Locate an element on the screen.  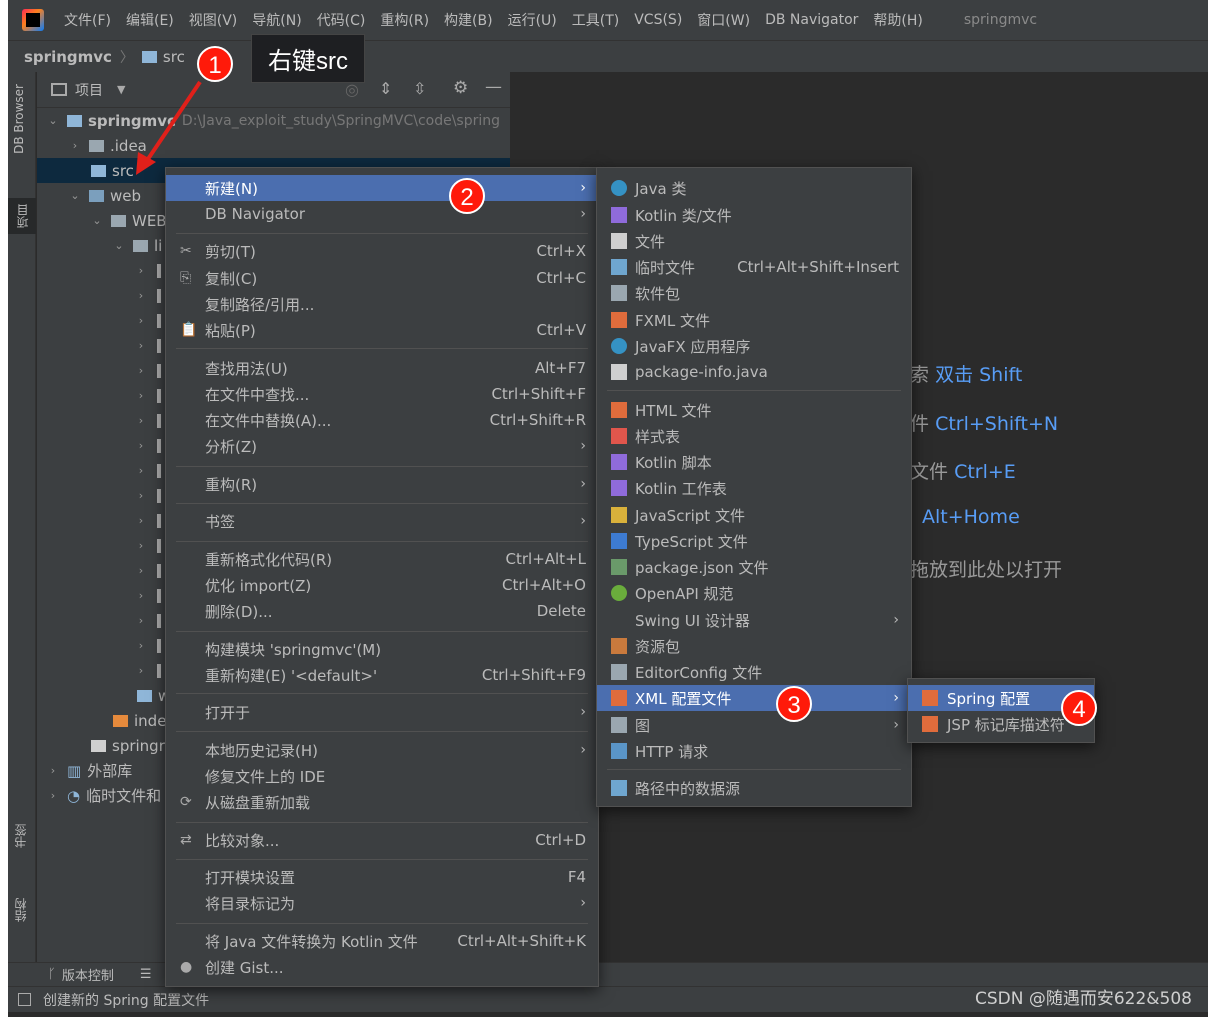
right-click-tooltip: 右键src is located at coordinates (308, 58).